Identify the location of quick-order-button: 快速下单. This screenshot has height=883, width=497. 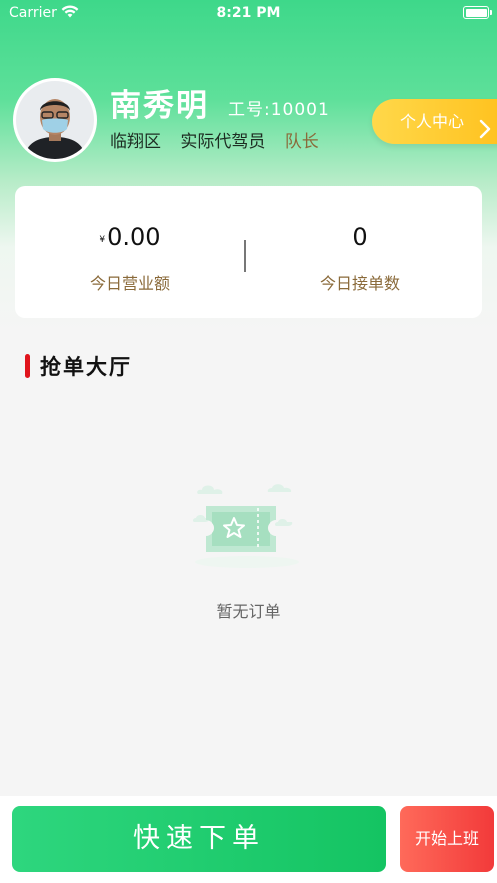
(199, 839).